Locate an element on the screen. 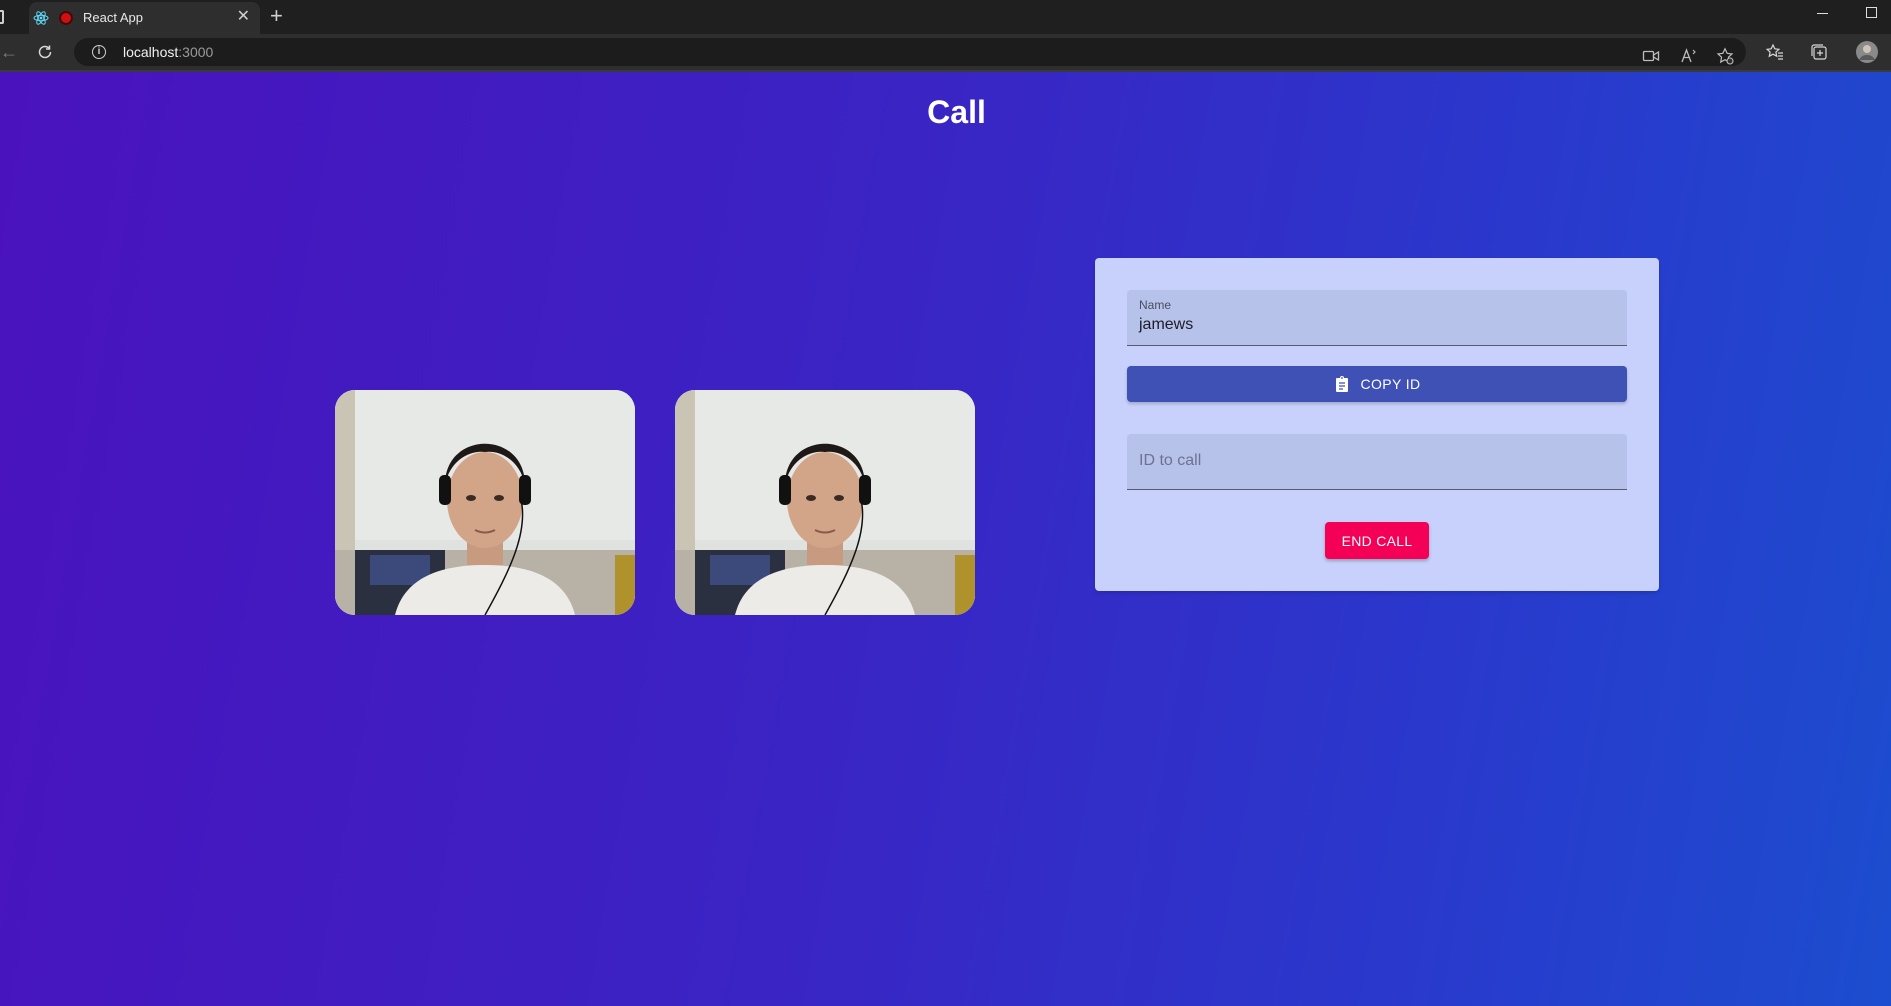 This screenshot has height=1006, width=1891. address-bar: ← i localhost:3000 is located at coordinates (945, 52).